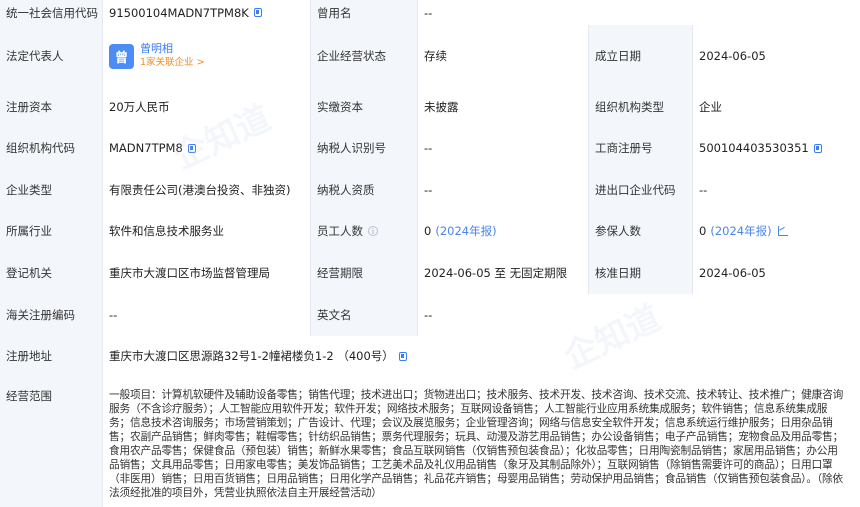 This screenshot has width=860, height=507. I want to click on english-name-value: --, so click(638, 315).